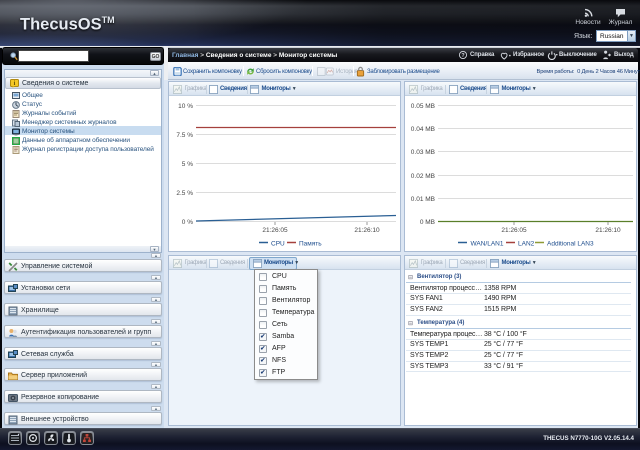 This screenshot has width=640, height=450. I want to click on svg-text: 10 %, so click(185, 106).